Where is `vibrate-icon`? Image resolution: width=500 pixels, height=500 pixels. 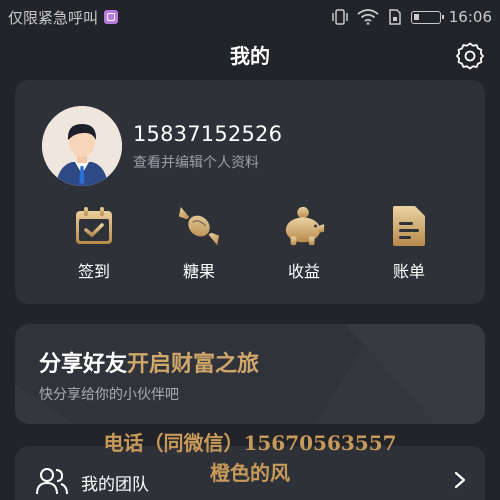 vibrate-icon is located at coordinates (340, 17).